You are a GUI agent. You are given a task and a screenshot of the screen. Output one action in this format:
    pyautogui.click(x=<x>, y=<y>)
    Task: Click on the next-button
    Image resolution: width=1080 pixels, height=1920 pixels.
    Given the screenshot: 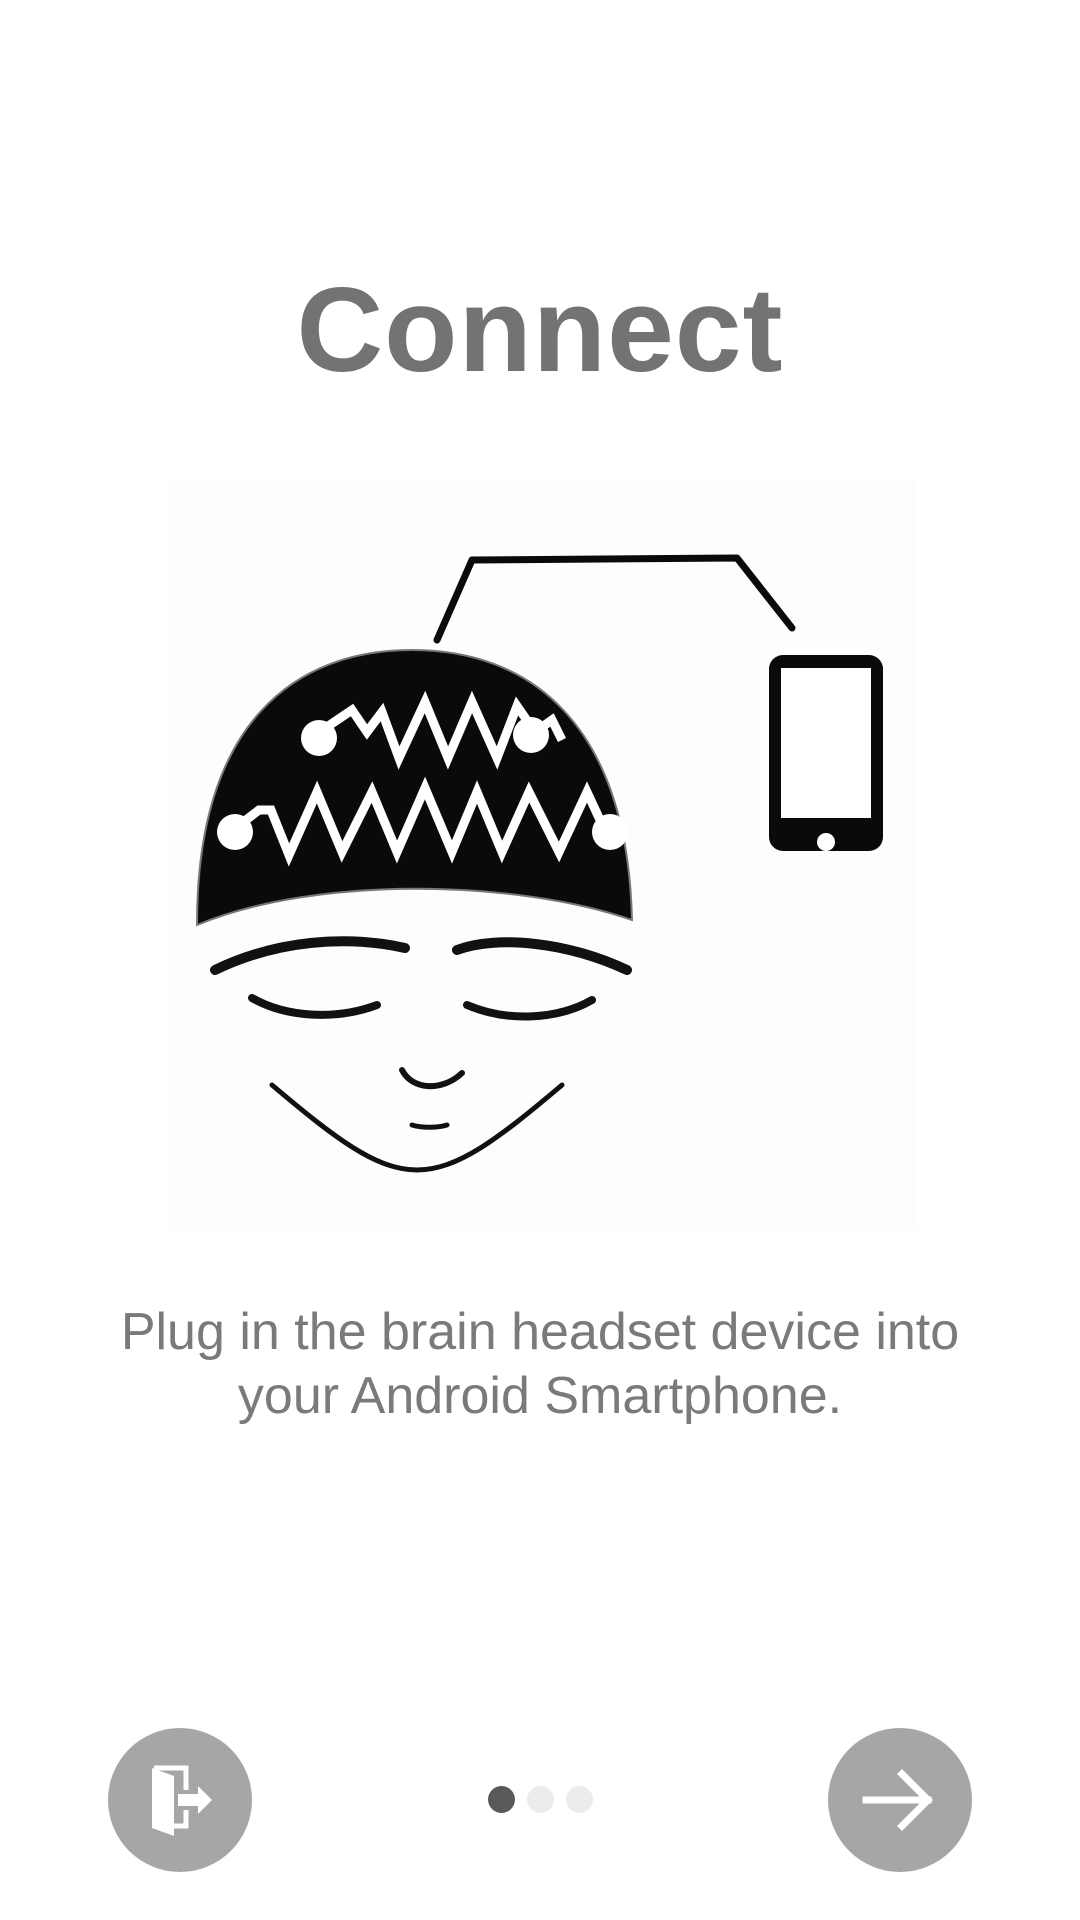 What is the action you would take?
    pyautogui.click(x=900, y=1800)
    